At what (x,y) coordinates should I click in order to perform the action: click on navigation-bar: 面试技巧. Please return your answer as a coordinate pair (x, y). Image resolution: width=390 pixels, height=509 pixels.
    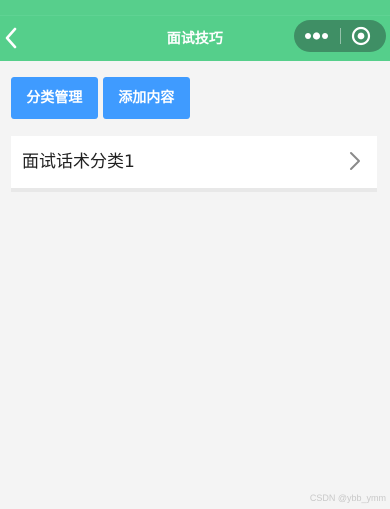
    Looking at the image, I should click on (195, 38).